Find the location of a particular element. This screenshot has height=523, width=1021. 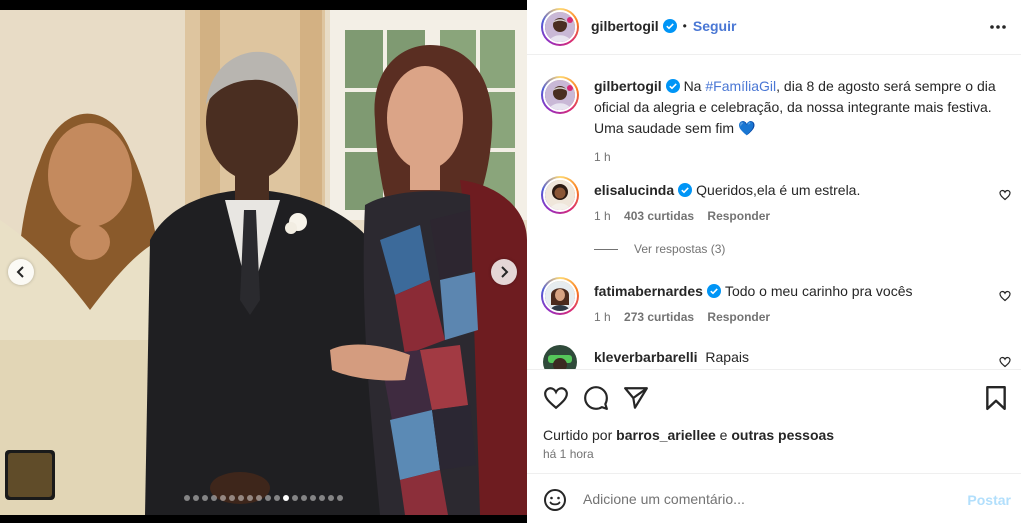

chevron-left-icon is located at coordinates (20, 272).